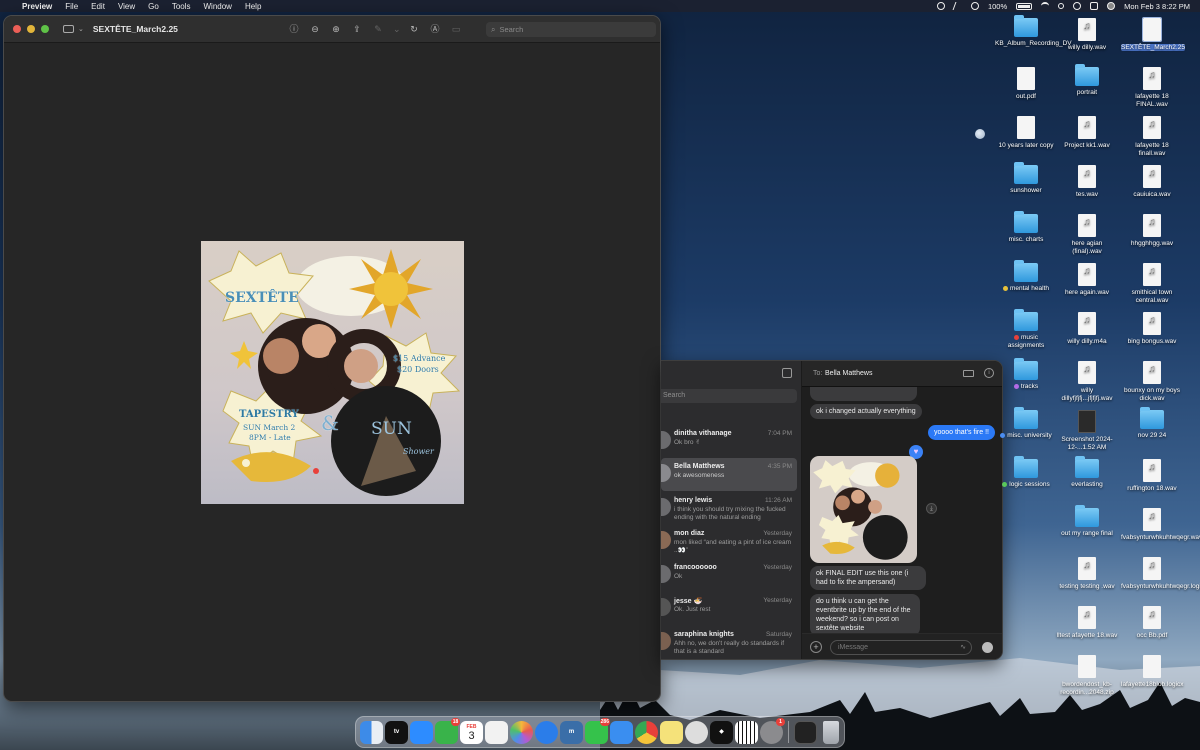 Image resolution: width=1200 pixels, height=750 pixels. Describe the element at coordinates (253, 6) in the screenshot. I see `menu-help: Help` at that location.